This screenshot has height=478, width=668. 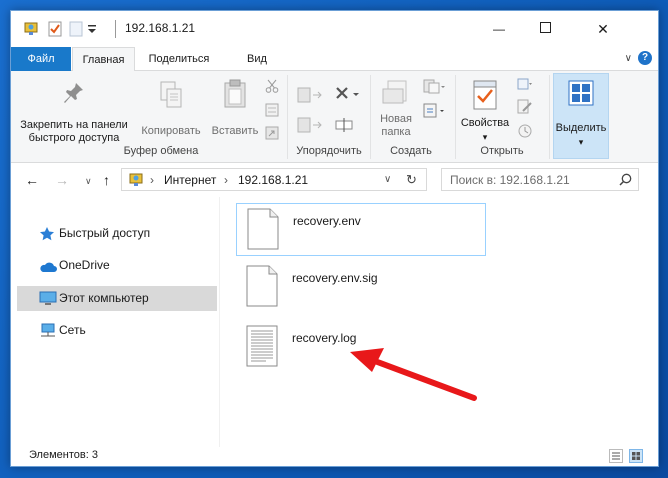 I want to click on file-item: recovery.log, so click(x=361, y=347).